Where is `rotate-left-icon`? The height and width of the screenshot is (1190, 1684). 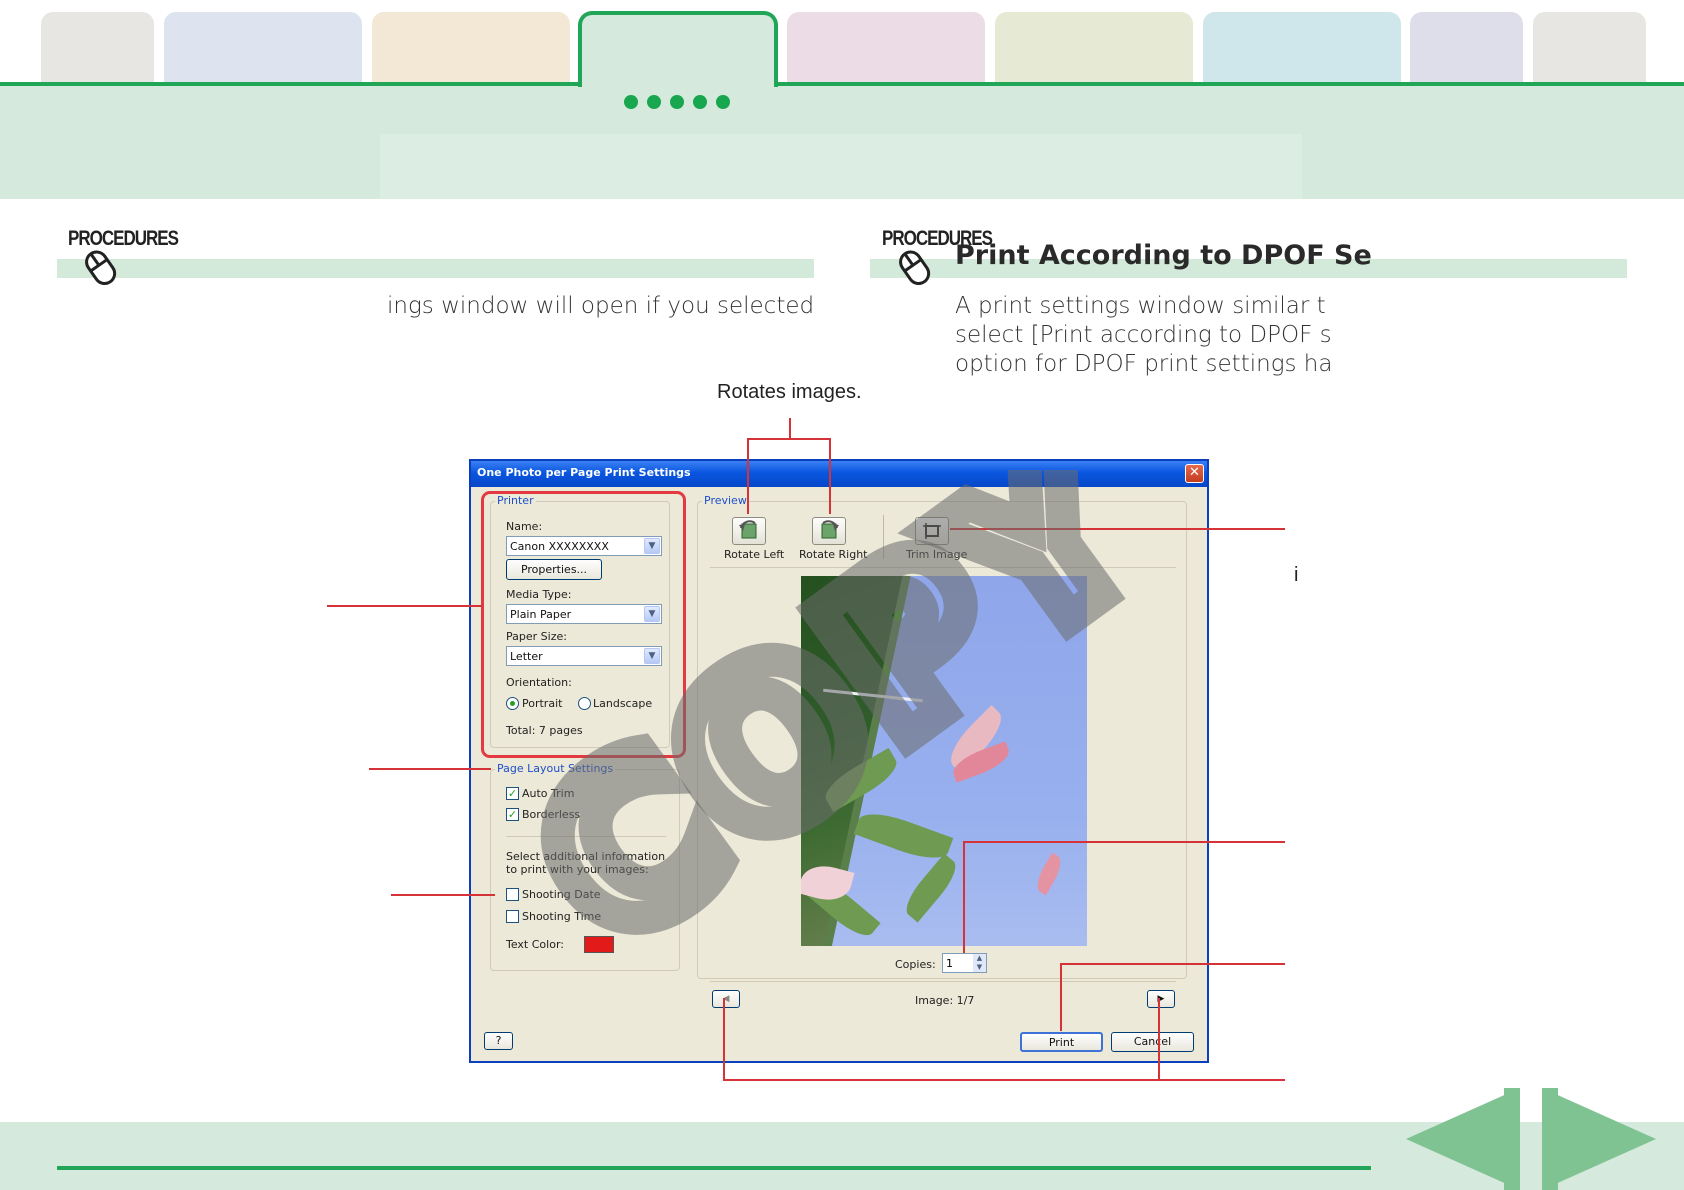 rotate-left-icon is located at coordinates (748, 529).